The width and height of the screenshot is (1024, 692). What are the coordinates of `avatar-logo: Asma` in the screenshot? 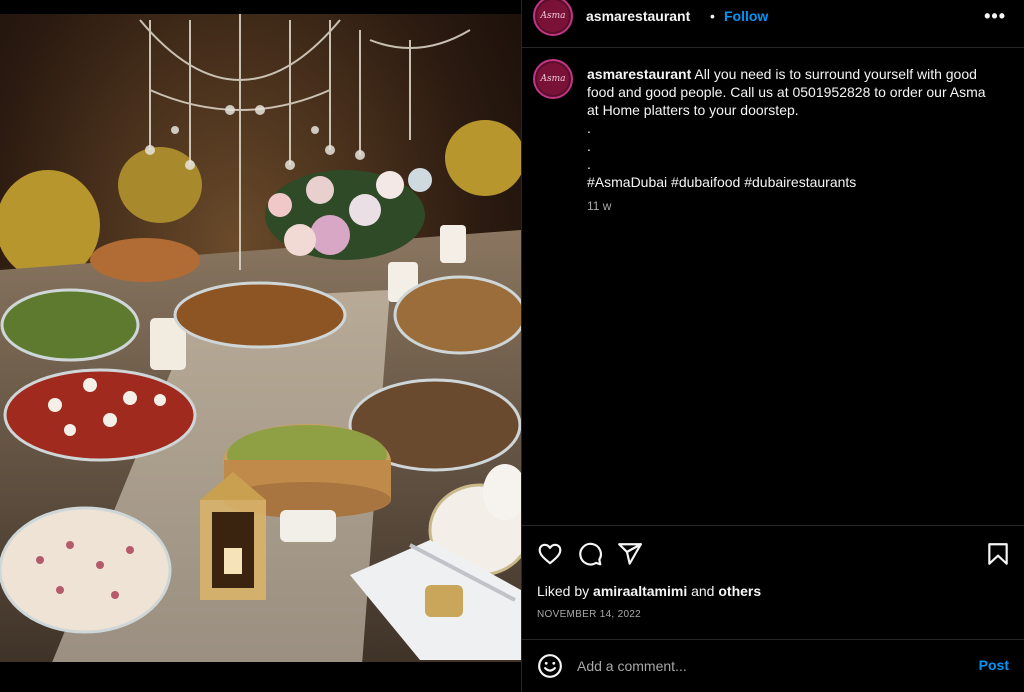 It's located at (553, 16).